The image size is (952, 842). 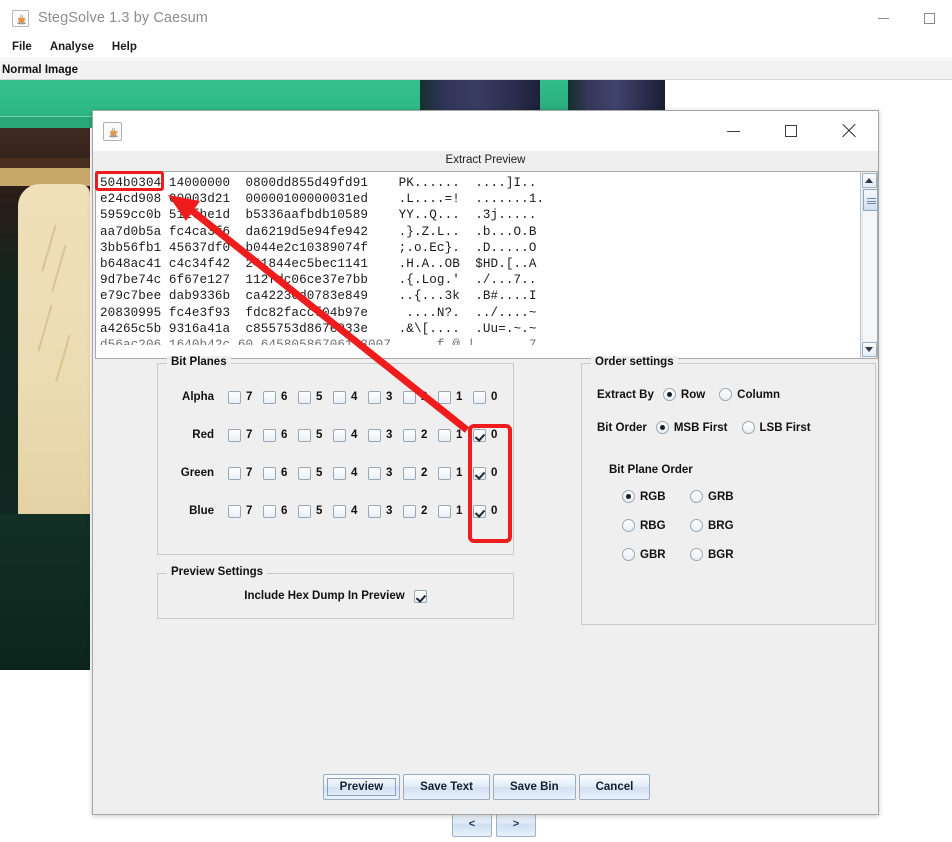 I want to click on extract-by-column-option: Column, so click(x=749, y=394).